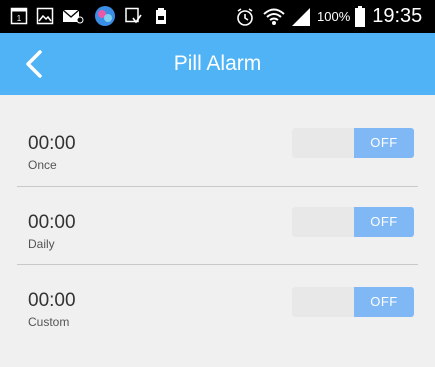 This screenshot has height=367, width=435. I want to click on page-title: Pill Alarm, so click(217, 63).